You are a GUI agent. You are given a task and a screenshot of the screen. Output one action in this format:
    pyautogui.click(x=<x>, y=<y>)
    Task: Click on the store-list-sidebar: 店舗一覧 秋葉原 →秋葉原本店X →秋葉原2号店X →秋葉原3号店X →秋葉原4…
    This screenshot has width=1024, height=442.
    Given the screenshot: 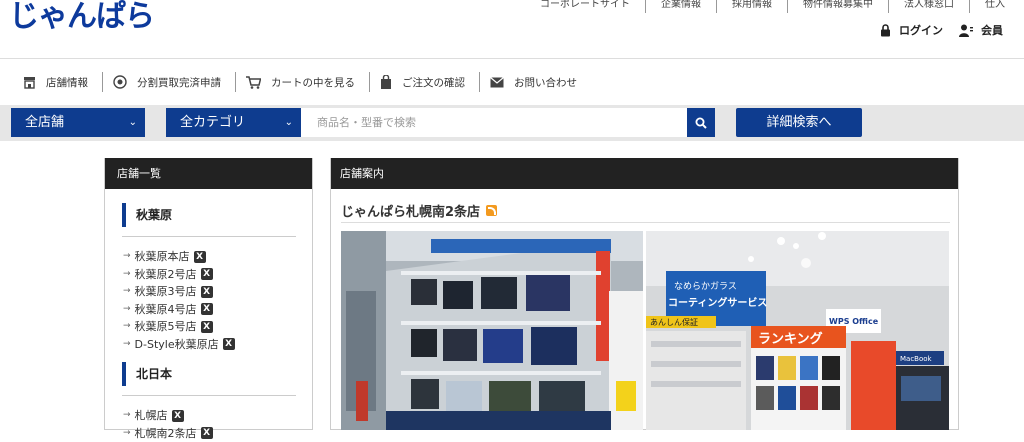 What is the action you would take?
    pyautogui.click(x=208, y=294)
    